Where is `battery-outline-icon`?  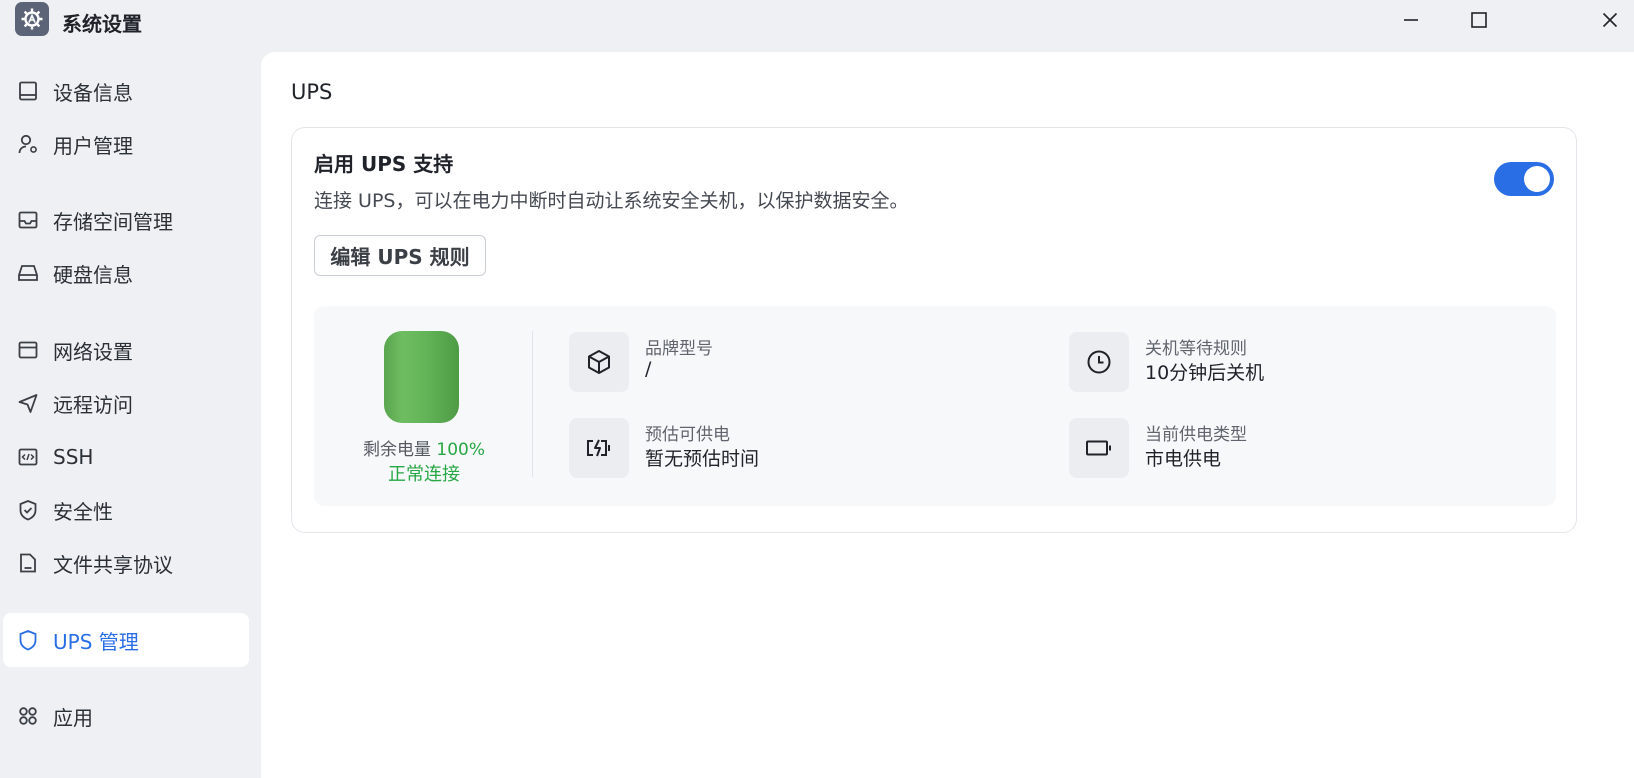
battery-outline-icon is located at coordinates (1099, 448).